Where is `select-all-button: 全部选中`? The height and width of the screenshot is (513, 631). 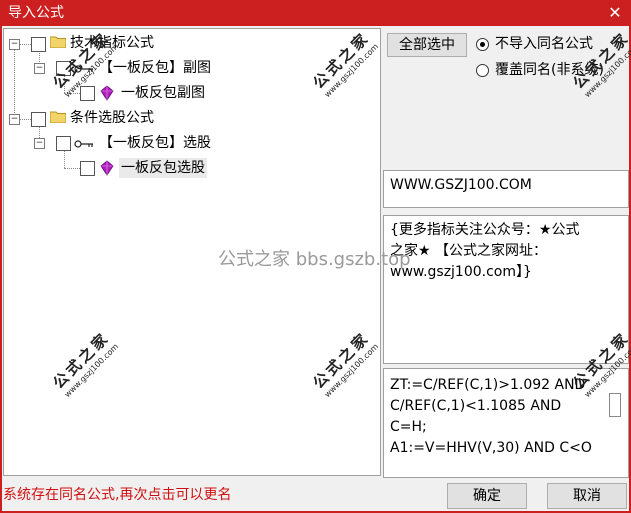
select-all-button: 全部选中 is located at coordinates (427, 45).